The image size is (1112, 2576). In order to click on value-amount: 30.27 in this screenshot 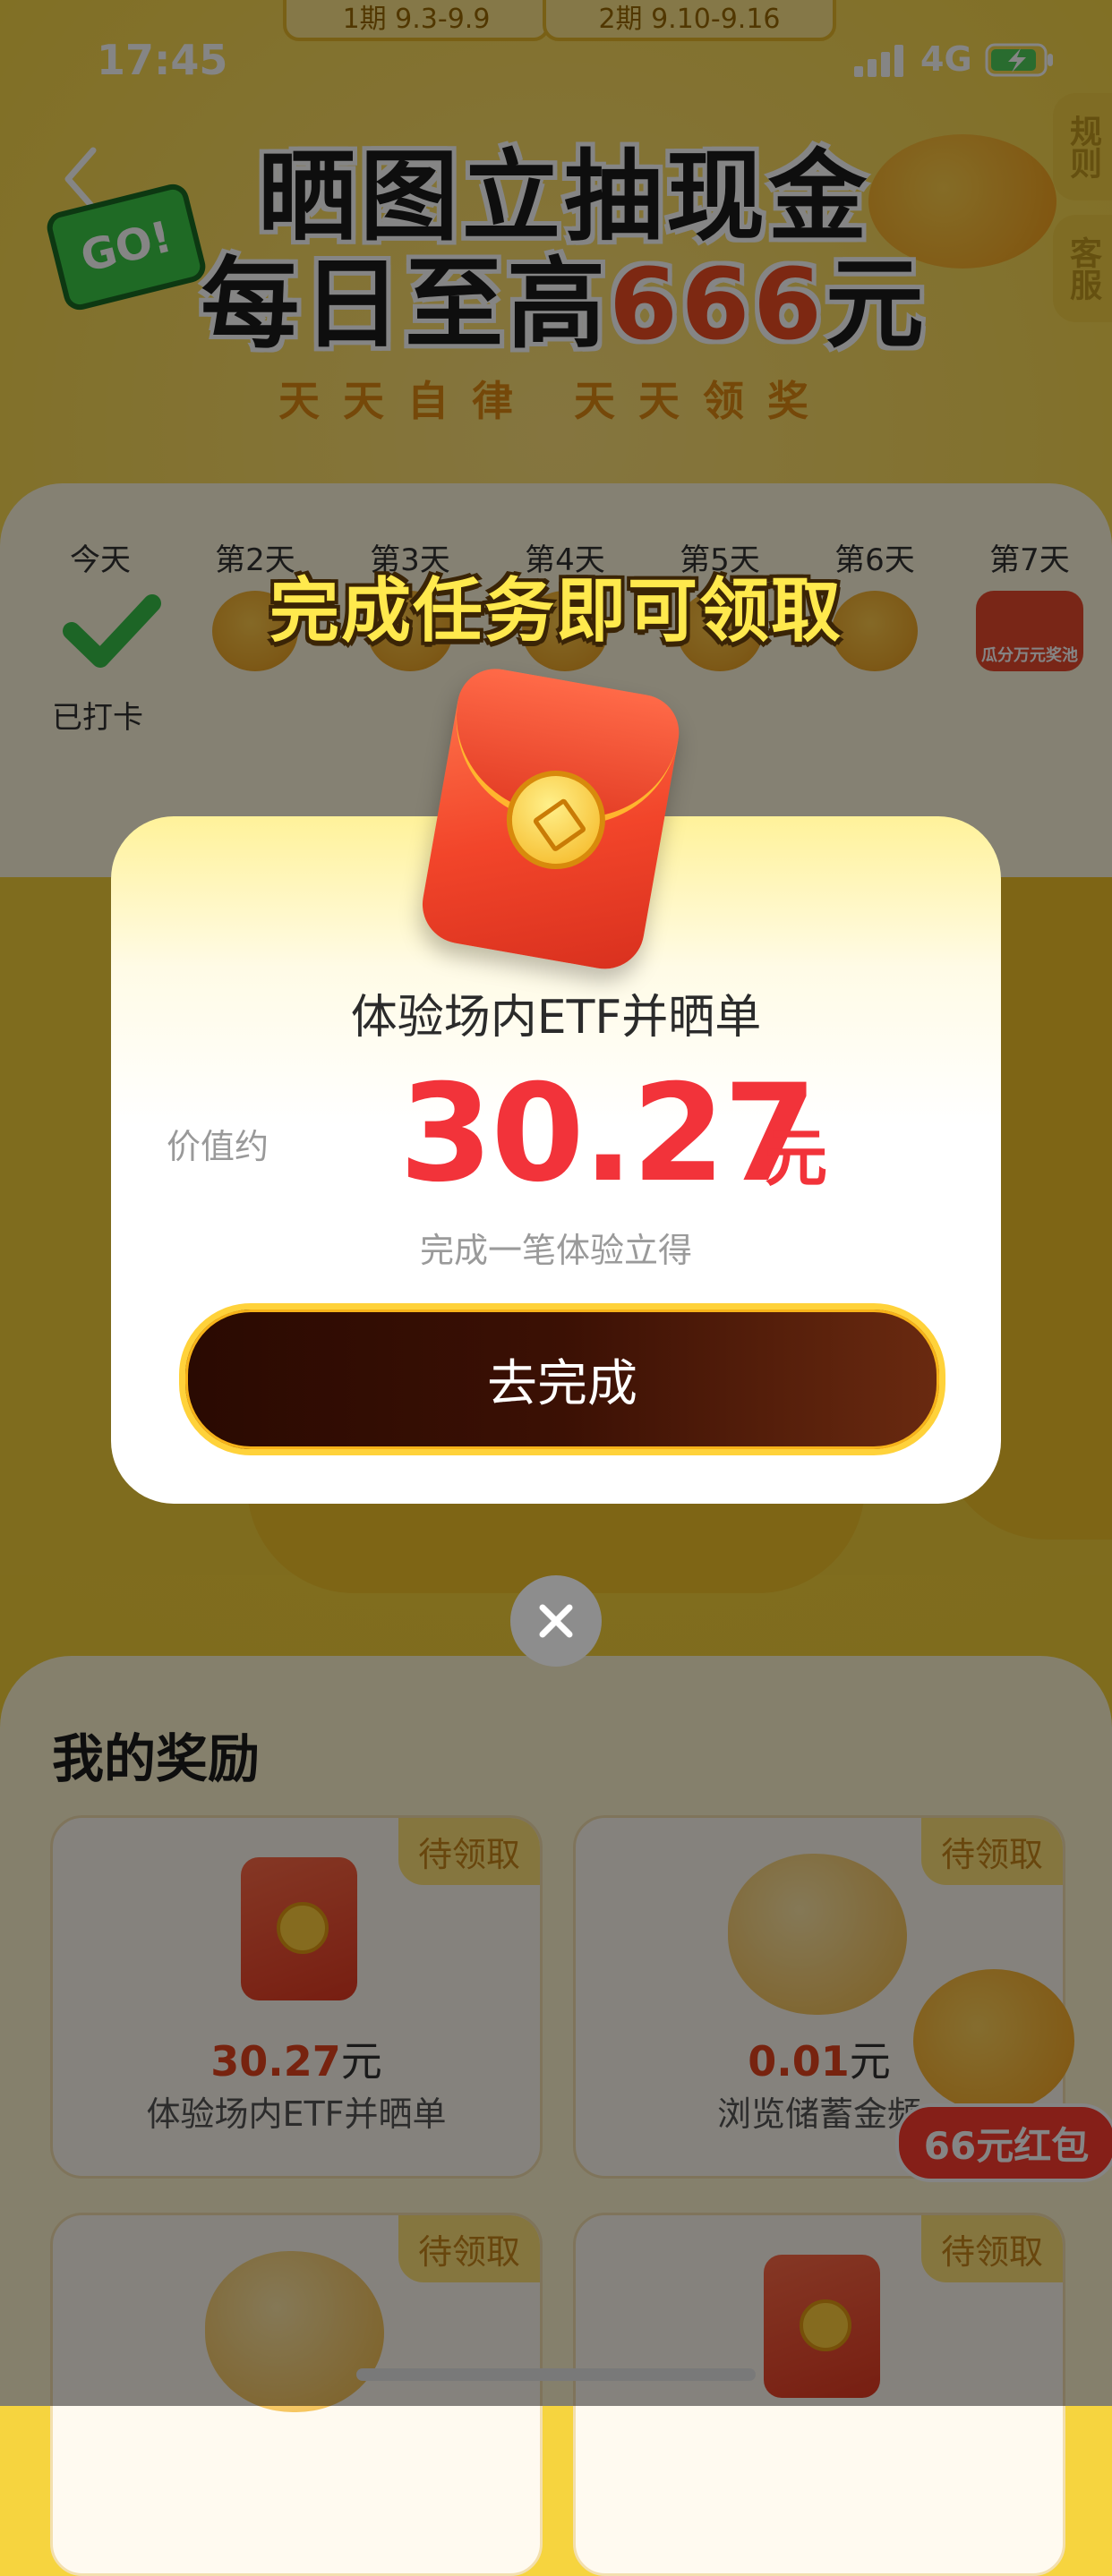, I will do `click(608, 1134)`.